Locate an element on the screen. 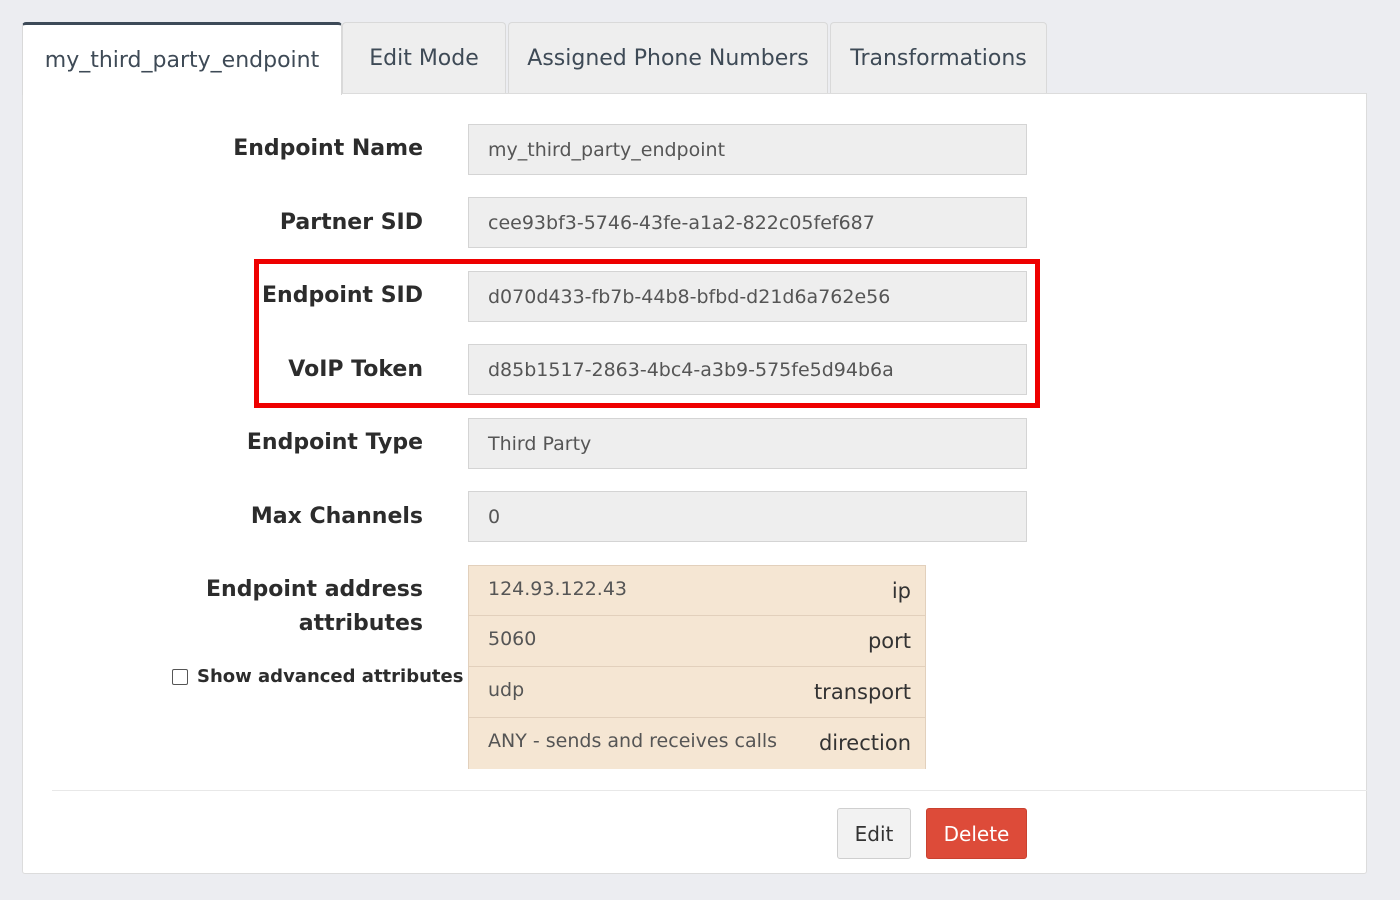 This screenshot has width=1400, height=900. tab-assigned-phone-numbers: Assigned Phone Numbers is located at coordinates (668, 57).